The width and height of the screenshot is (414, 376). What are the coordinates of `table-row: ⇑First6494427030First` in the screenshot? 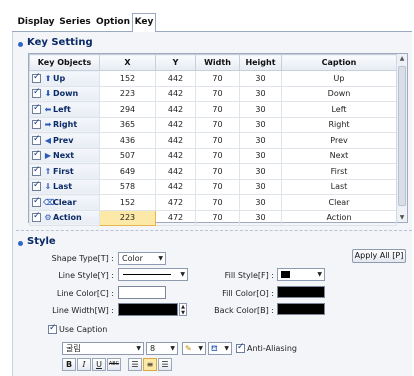 It's located at (213, 171).